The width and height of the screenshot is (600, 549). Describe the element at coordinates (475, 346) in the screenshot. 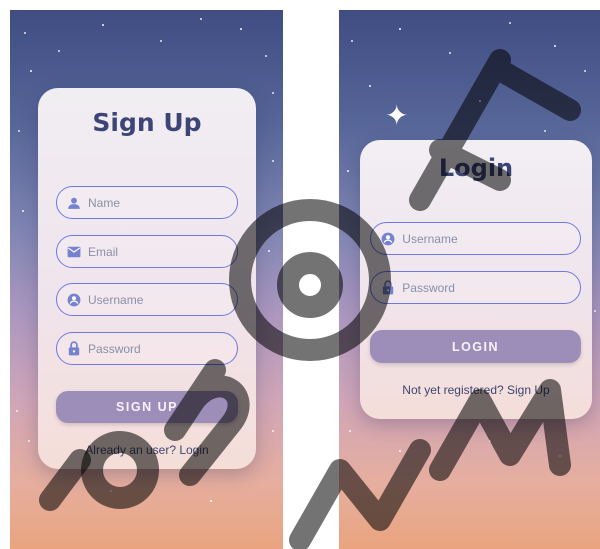

I see `login-button: LOGIN` at that location.